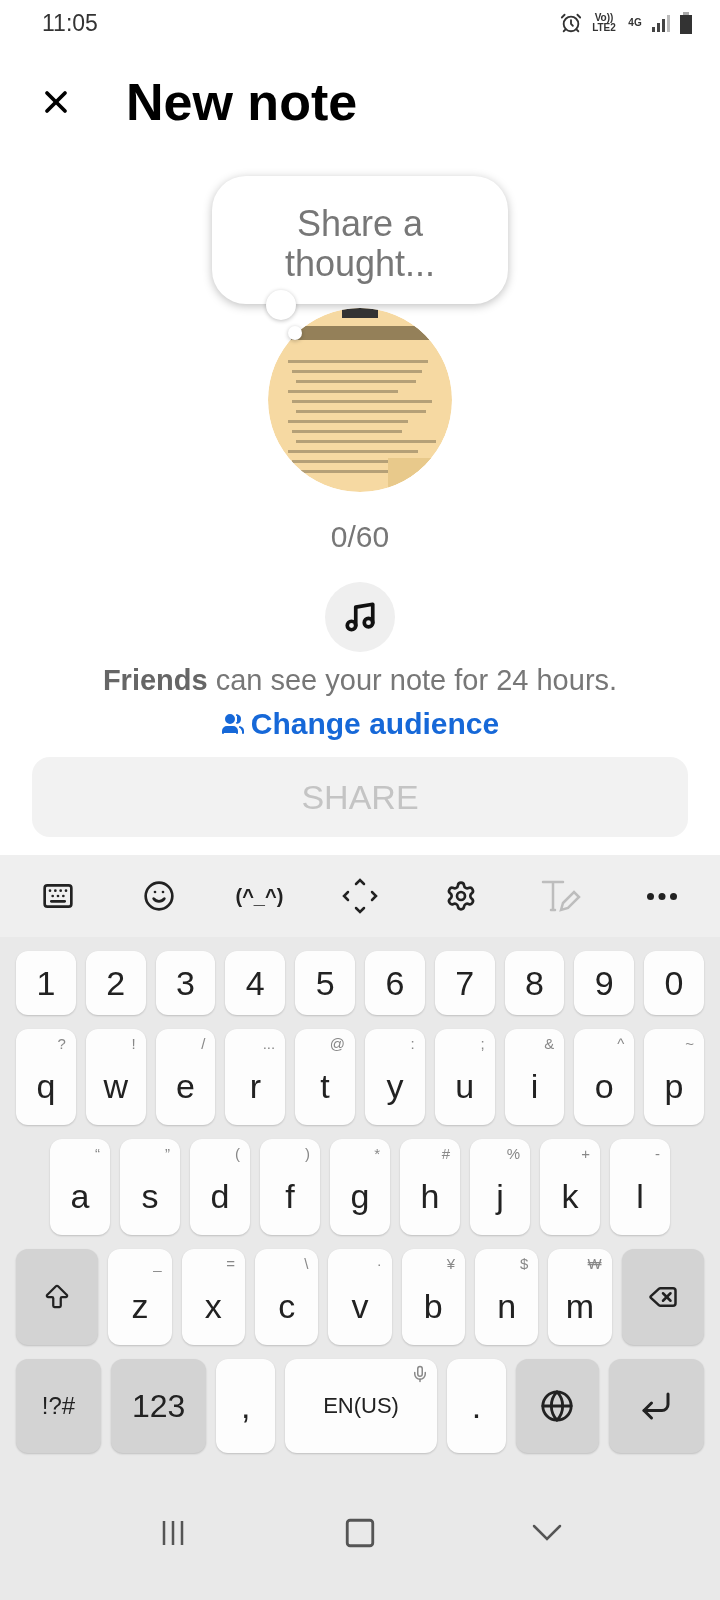 The image size is (720, 1600). What do you see at coordinates (46, 1077) in the screenshot?
I see `key: ? q` at bounding box center [46, 1077].